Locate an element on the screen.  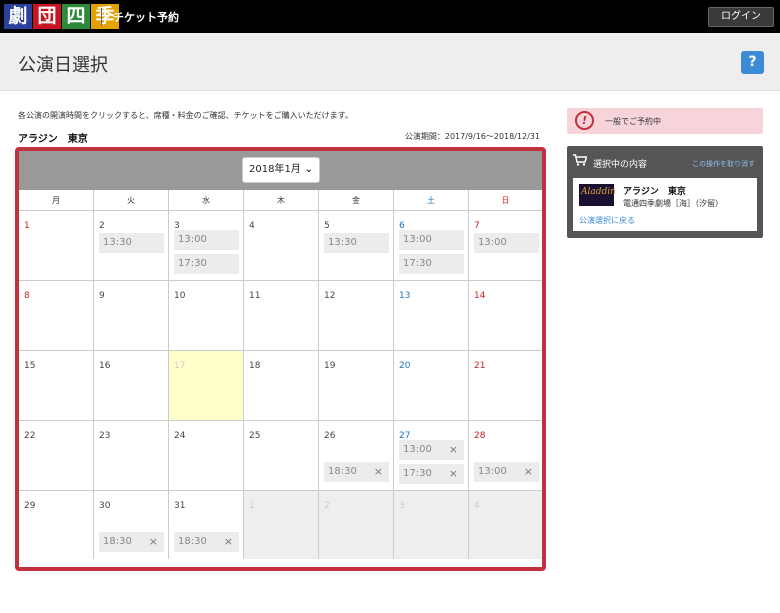
performance-period: 公演期間：2017/9/16～2018/12/31 is located at coordinates (472, 136).